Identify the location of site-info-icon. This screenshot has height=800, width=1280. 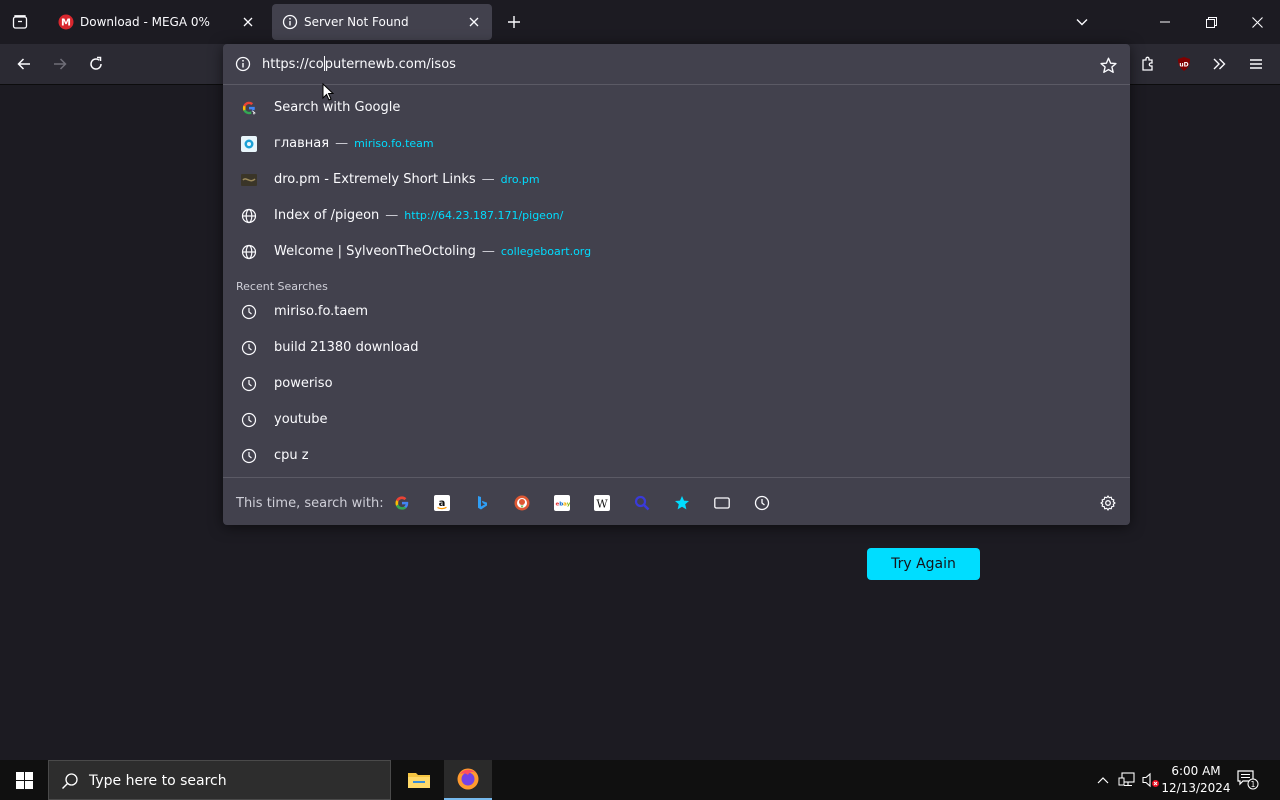
(243, 64).